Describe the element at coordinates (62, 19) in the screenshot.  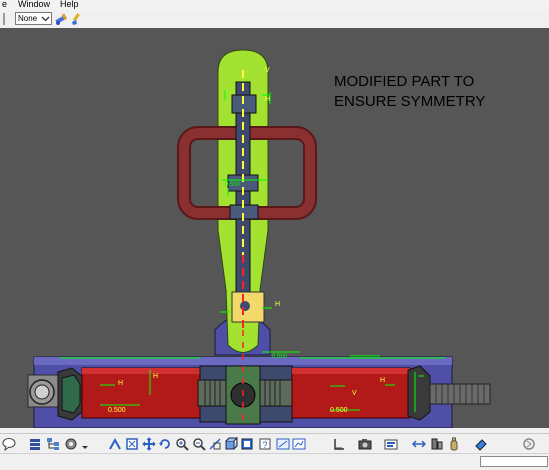
I see `format-painter-icon` at that location.